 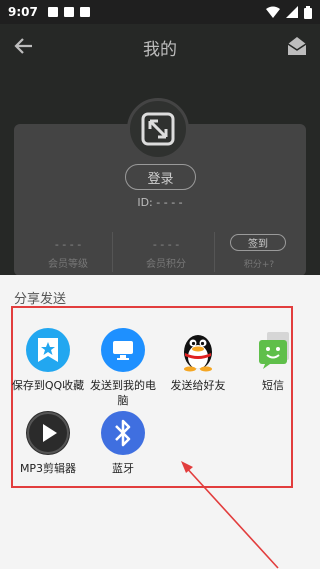 I want to click on status-time: 9:07, so click(x=23, y=12).